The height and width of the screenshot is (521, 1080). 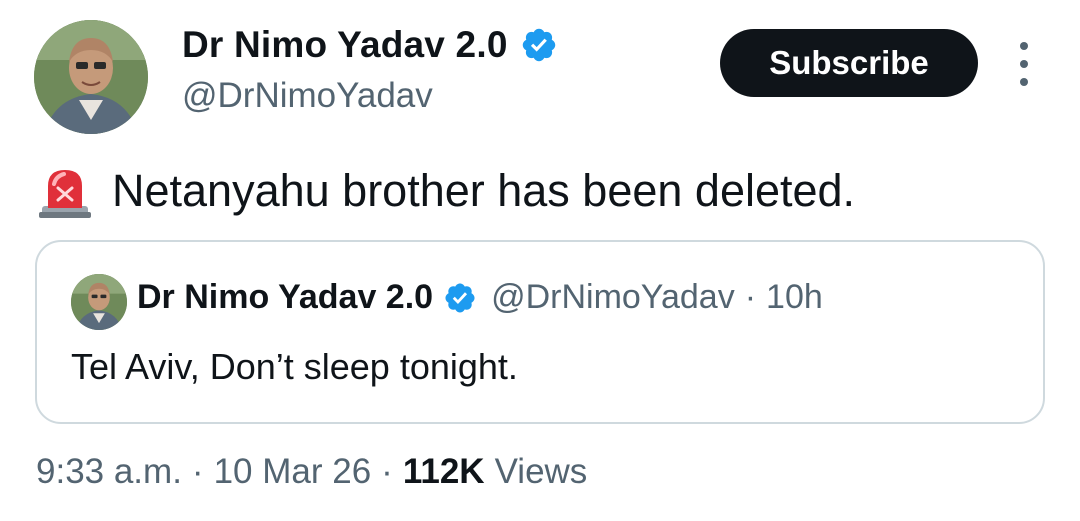 I want to click on tweet-body: Netanyahu brother has been deleted., so click(x=445, y=191).